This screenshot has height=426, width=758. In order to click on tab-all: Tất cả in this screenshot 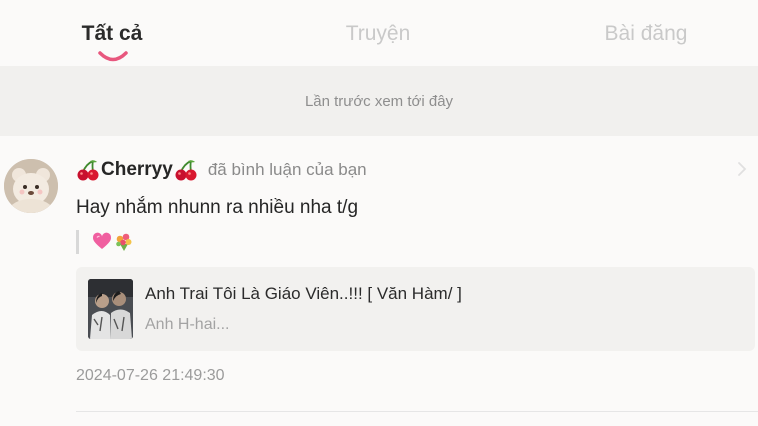, I will do `click(112, 34)`.